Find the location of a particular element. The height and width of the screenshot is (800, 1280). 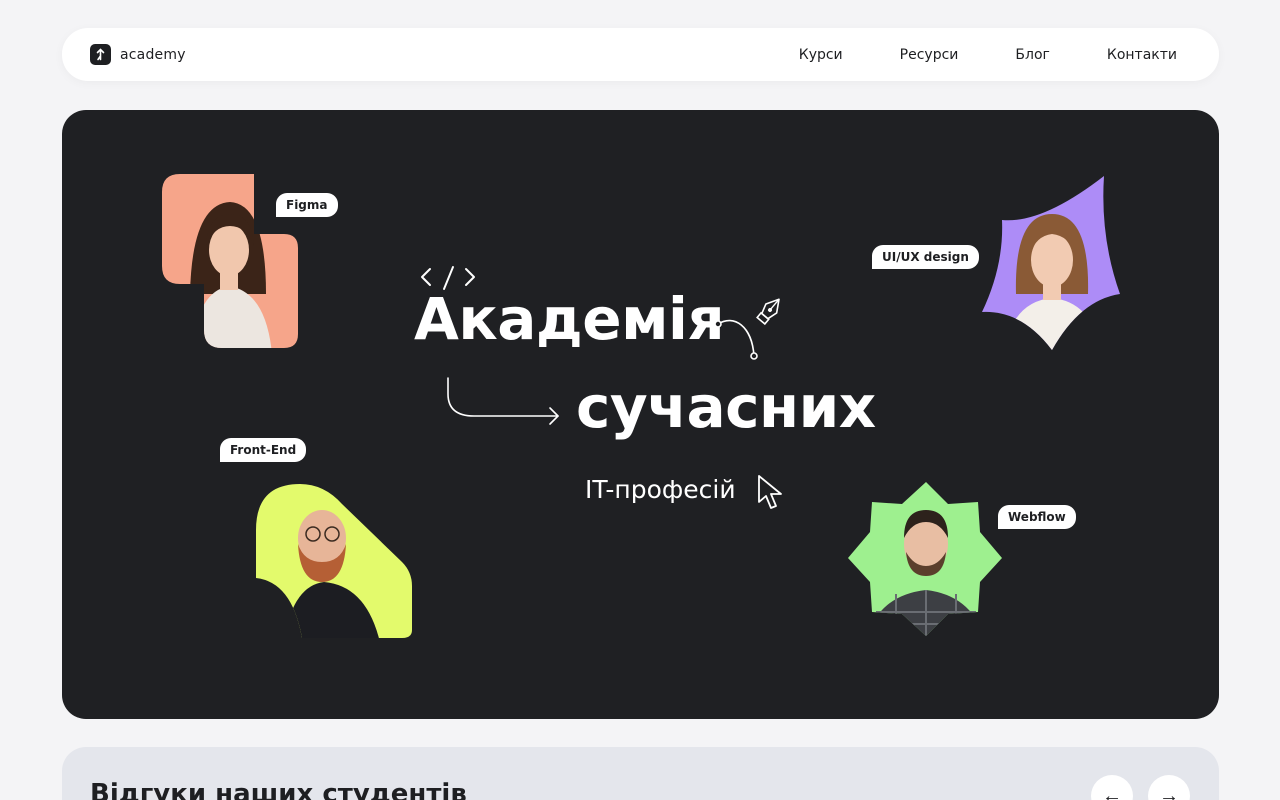

portrait-man-bearded-icon is located at coordinates (334, 561).